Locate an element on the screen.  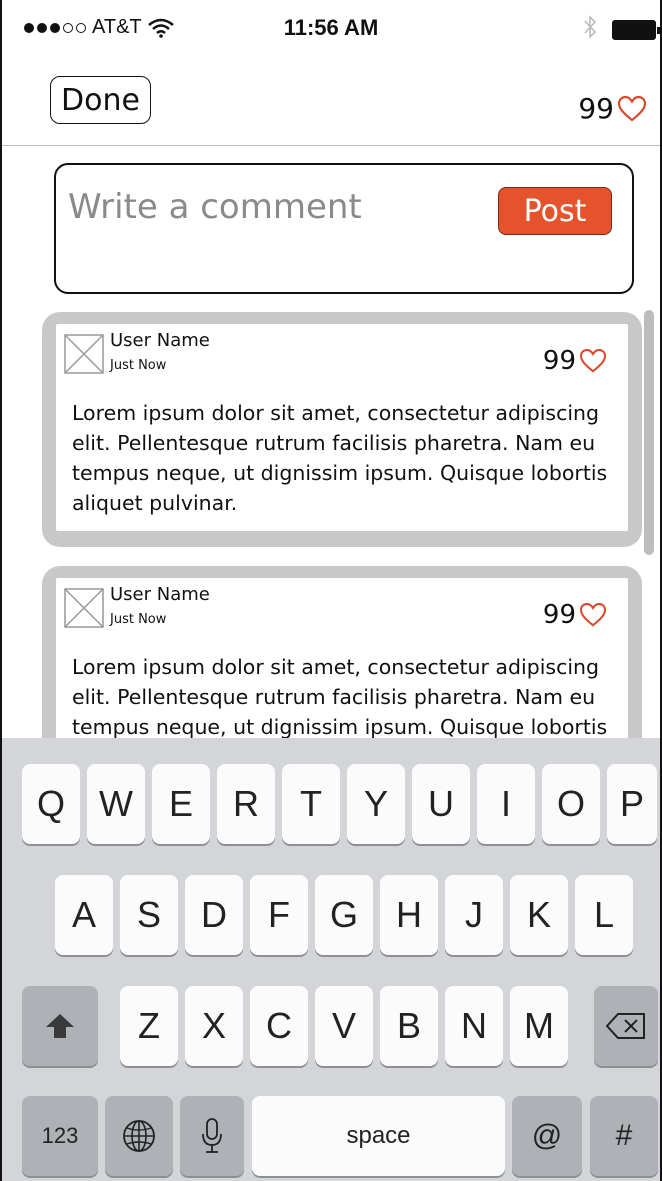
key-z: Z is located at coordinates (149, 1026).